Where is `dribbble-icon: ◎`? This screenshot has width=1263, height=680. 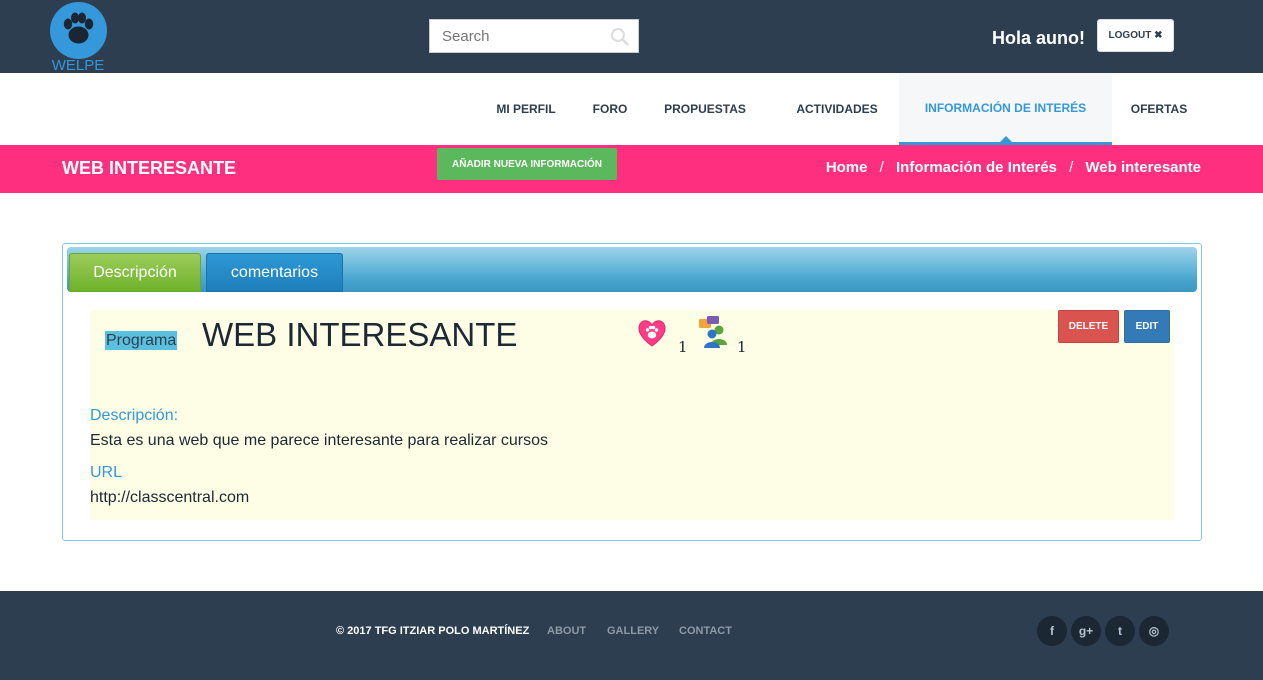 dribbble-icon: ◎ is located at coordinates (1154, 631).